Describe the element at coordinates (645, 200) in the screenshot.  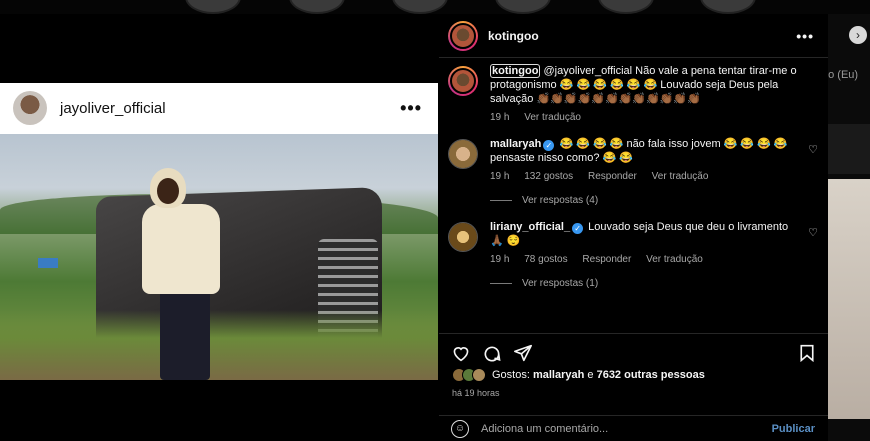
I see `view-replies: Ver respostas (4)` at that location.